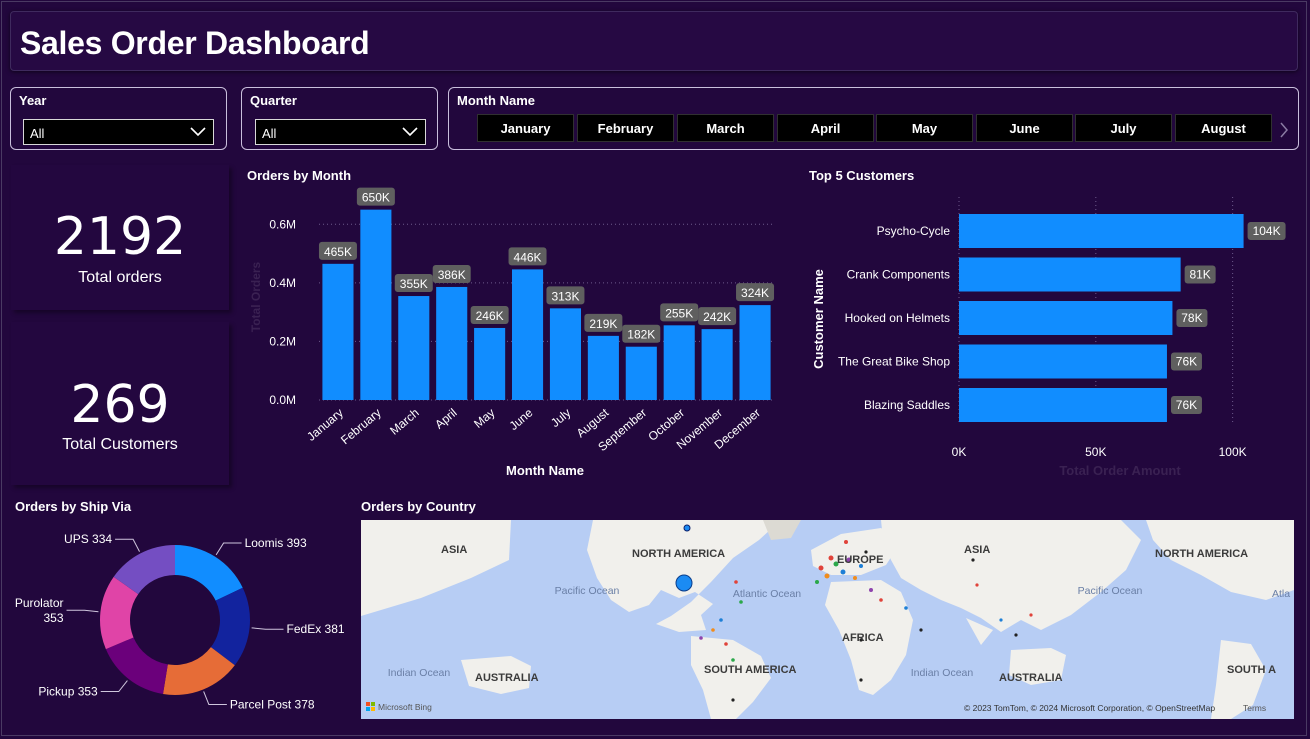  Describe the element at coordinates (914, 231) in the screenshot. I see `y-tick-label: Psycho-Cycle` at that location.